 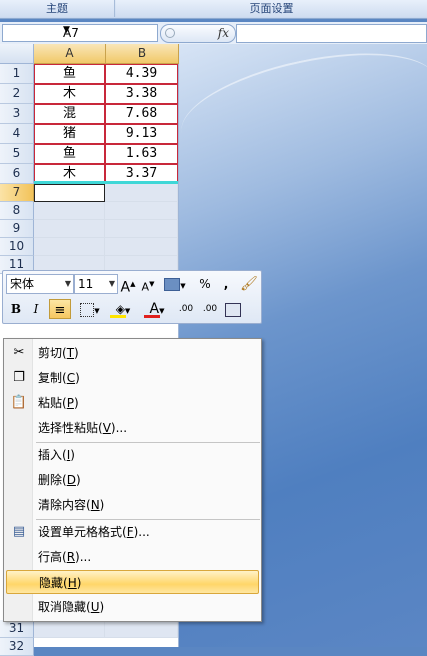 I want to click on menu-item-hide: 隐藏(H), so click(x=132, y=582).